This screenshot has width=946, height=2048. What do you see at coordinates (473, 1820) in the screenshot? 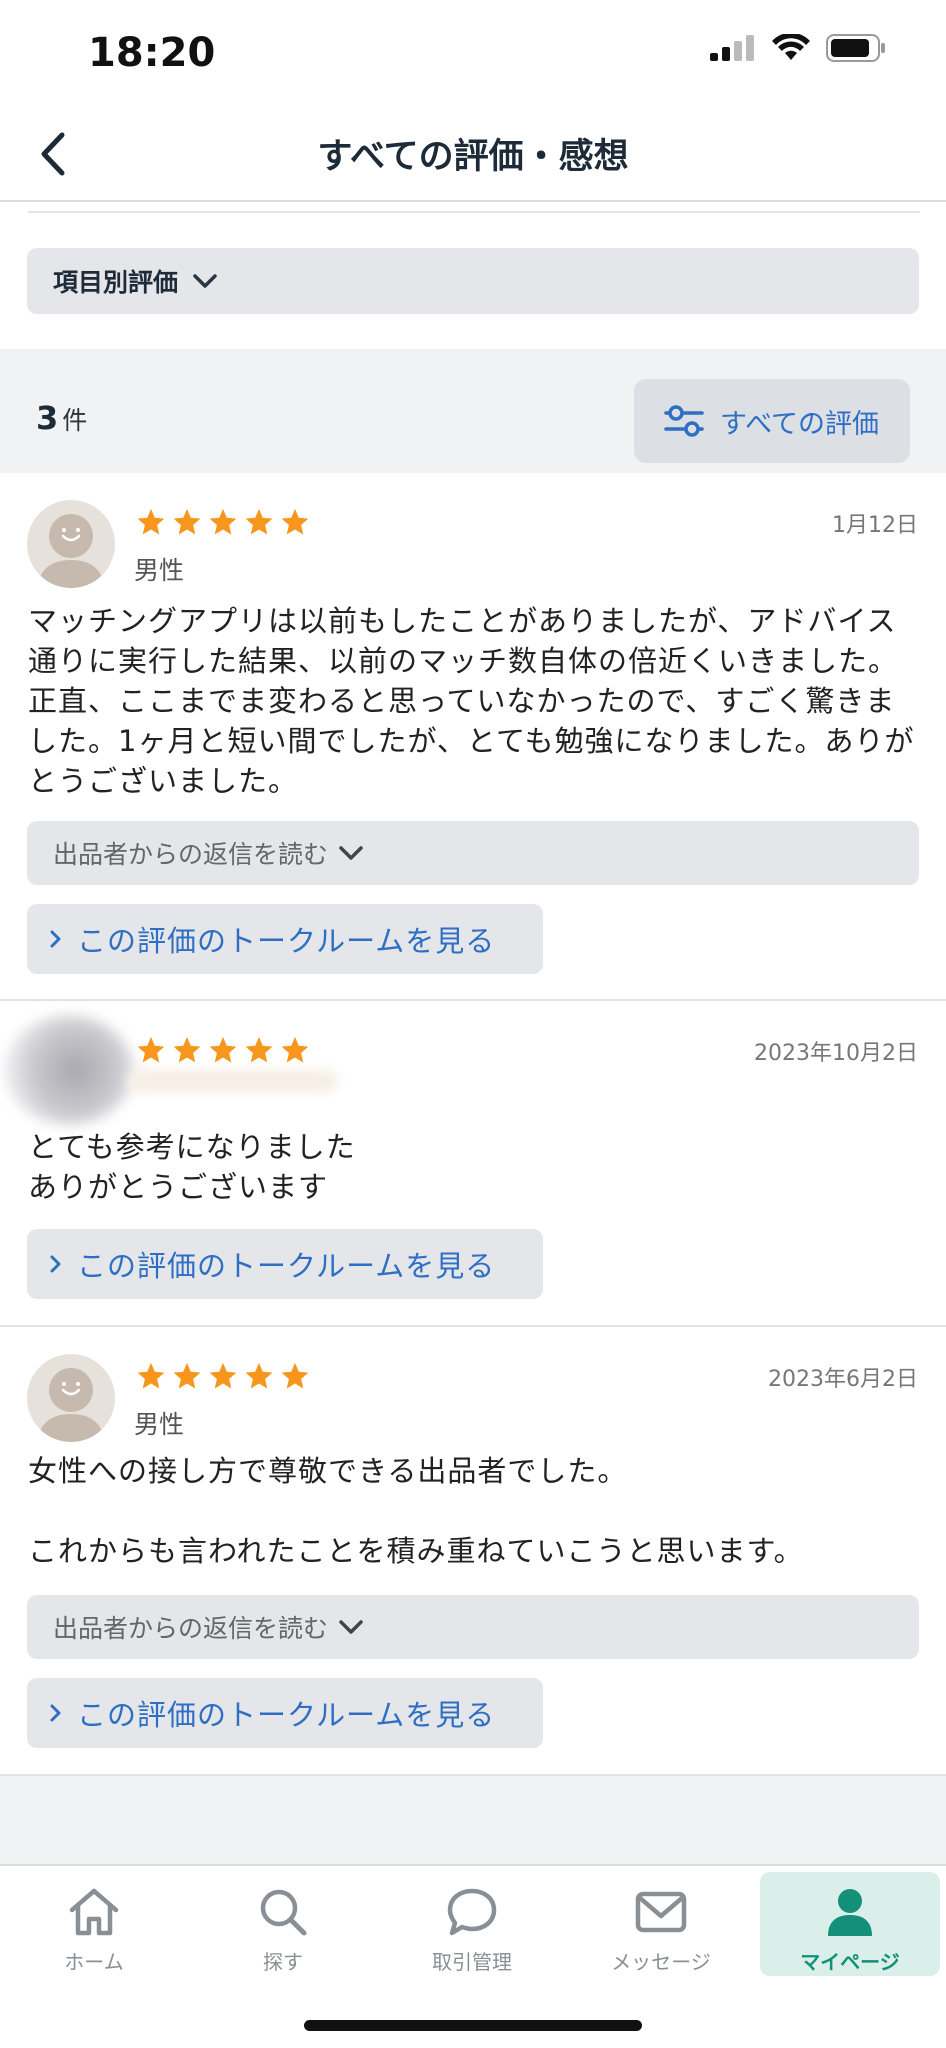
I see `list-footer-spacer` at bounding box center [473, 1820].